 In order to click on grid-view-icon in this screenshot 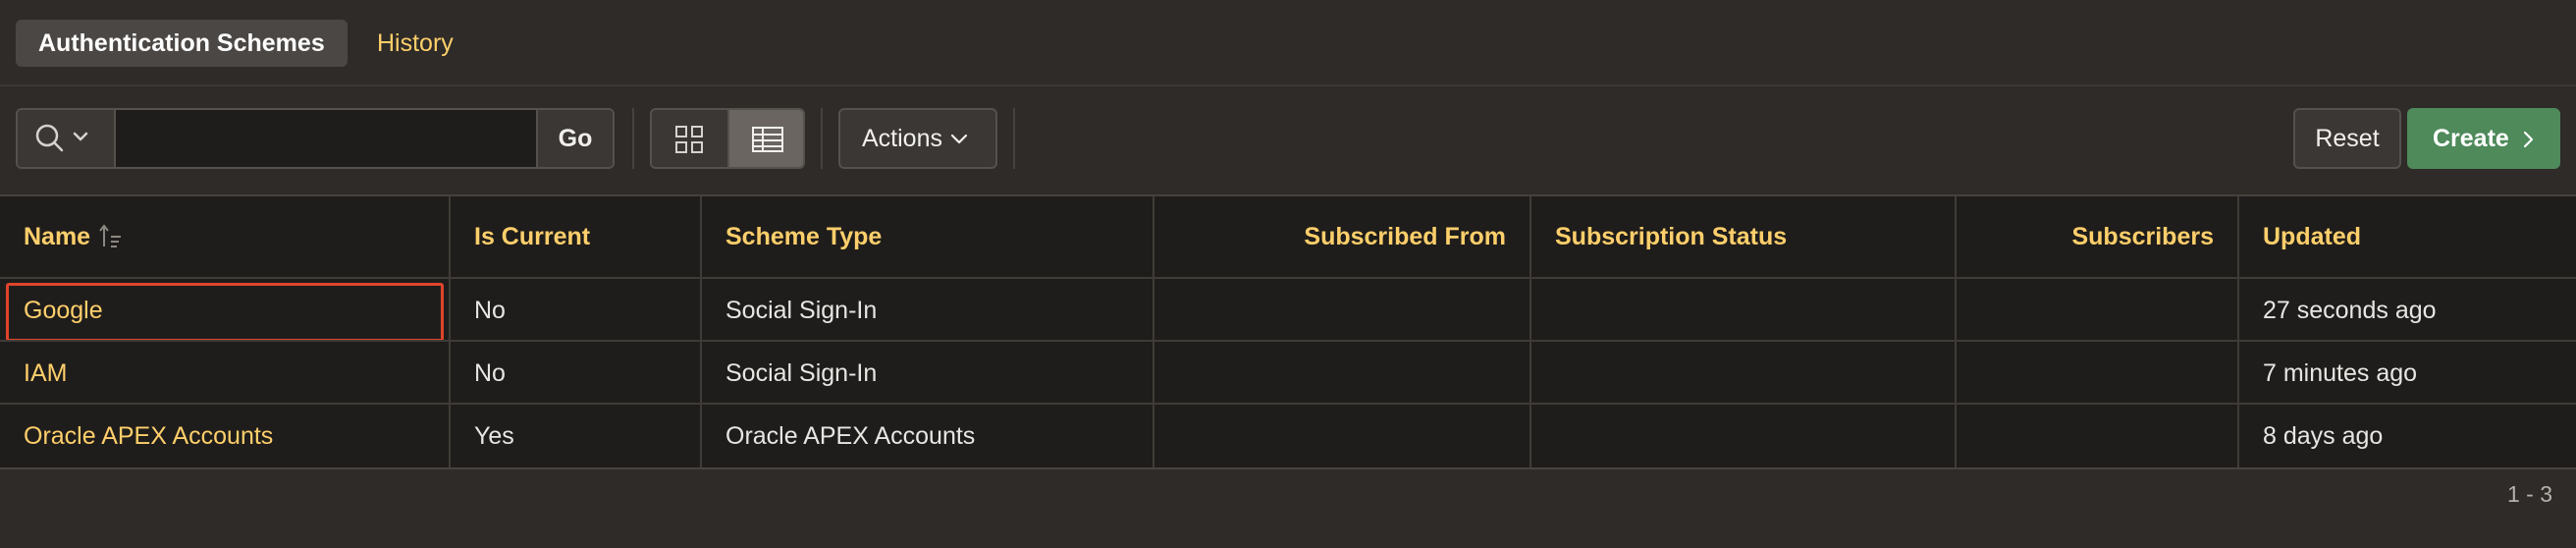, I will do `click(689, 139)`.